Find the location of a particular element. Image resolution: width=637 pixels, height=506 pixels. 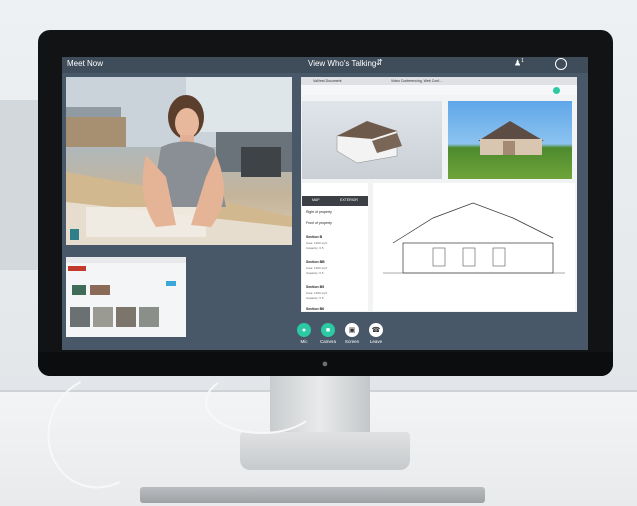

section-title: Section BB is located at coordinates (315, 262).